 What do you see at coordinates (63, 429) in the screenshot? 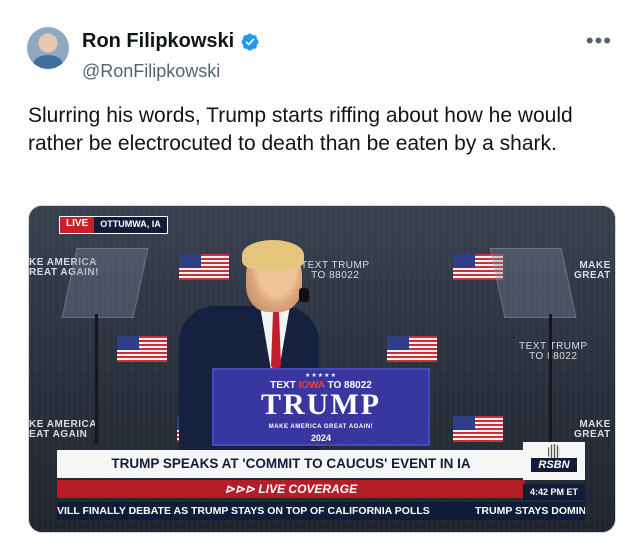
I see `backdrop-text: KE AMERICA EAT AGAIN` at bounding box center [63, 429].